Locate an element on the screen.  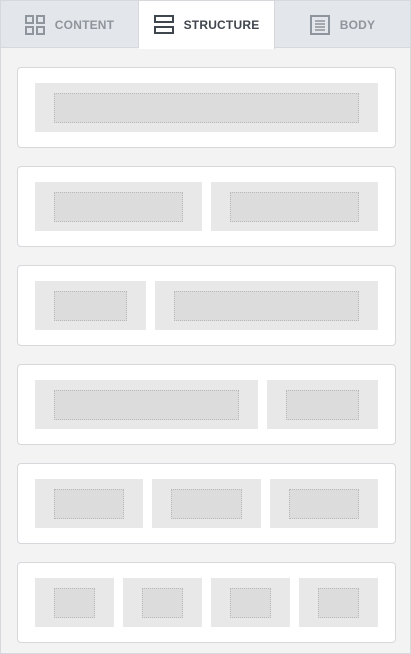
tab-content: CONTENT is located at coordinates (70, 24).